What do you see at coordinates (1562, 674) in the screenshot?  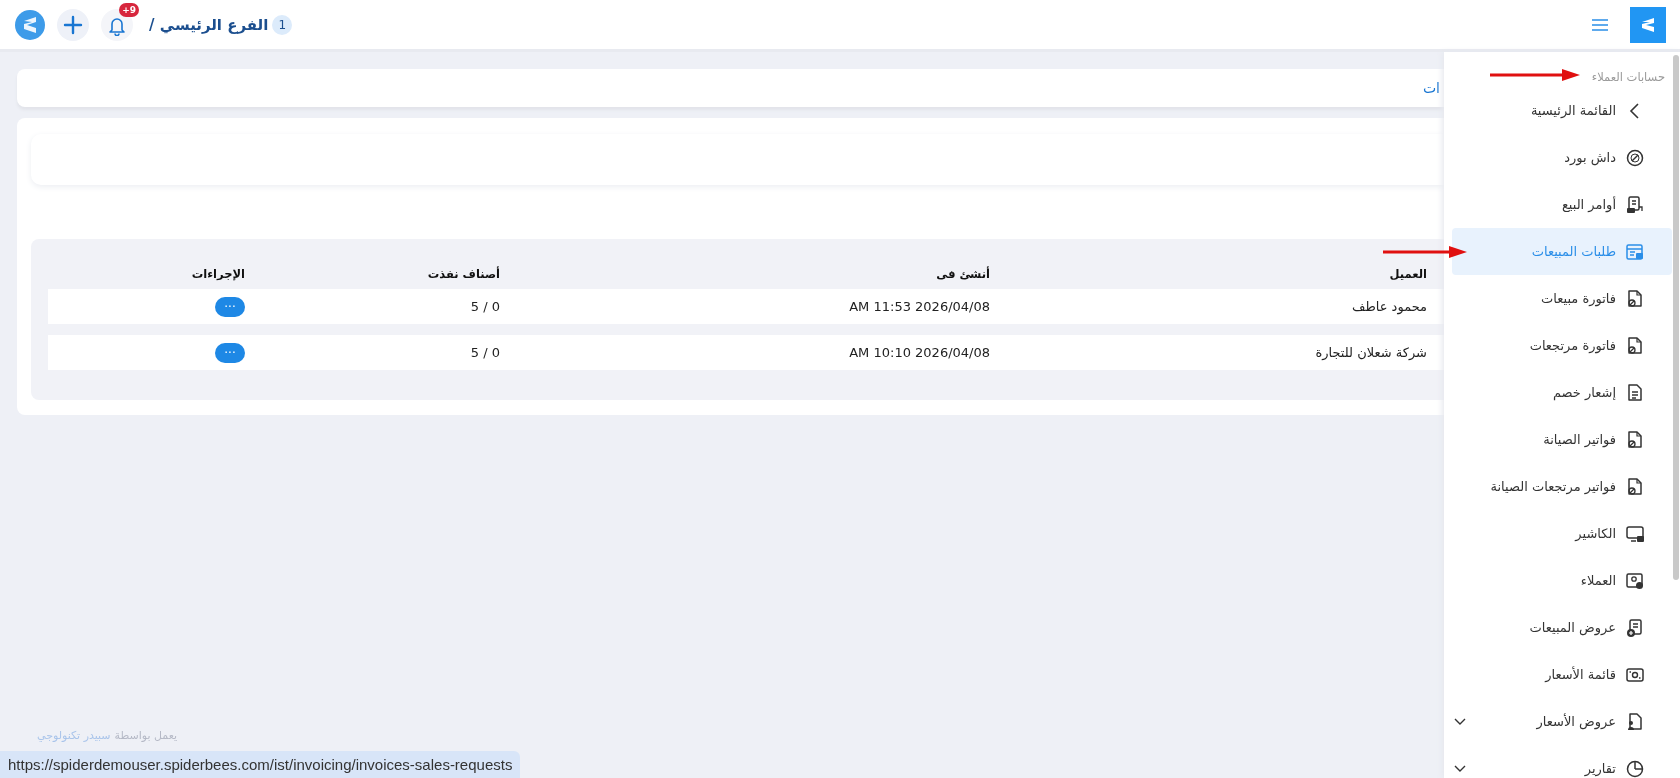 I see `sidebar-item: قائمة الأسعار` at bounding box center [1562, 674].